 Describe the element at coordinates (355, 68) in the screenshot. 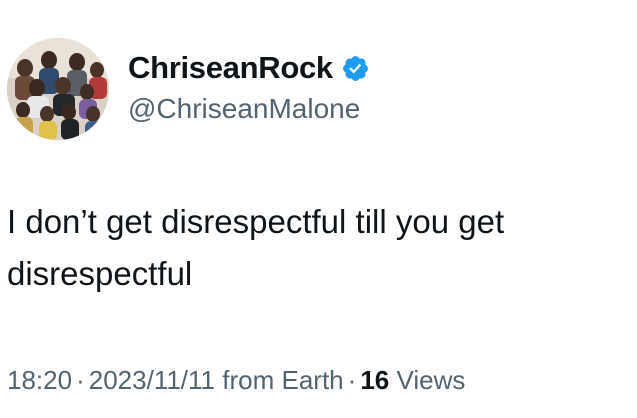

I see `verified-badge-icon` at that location.